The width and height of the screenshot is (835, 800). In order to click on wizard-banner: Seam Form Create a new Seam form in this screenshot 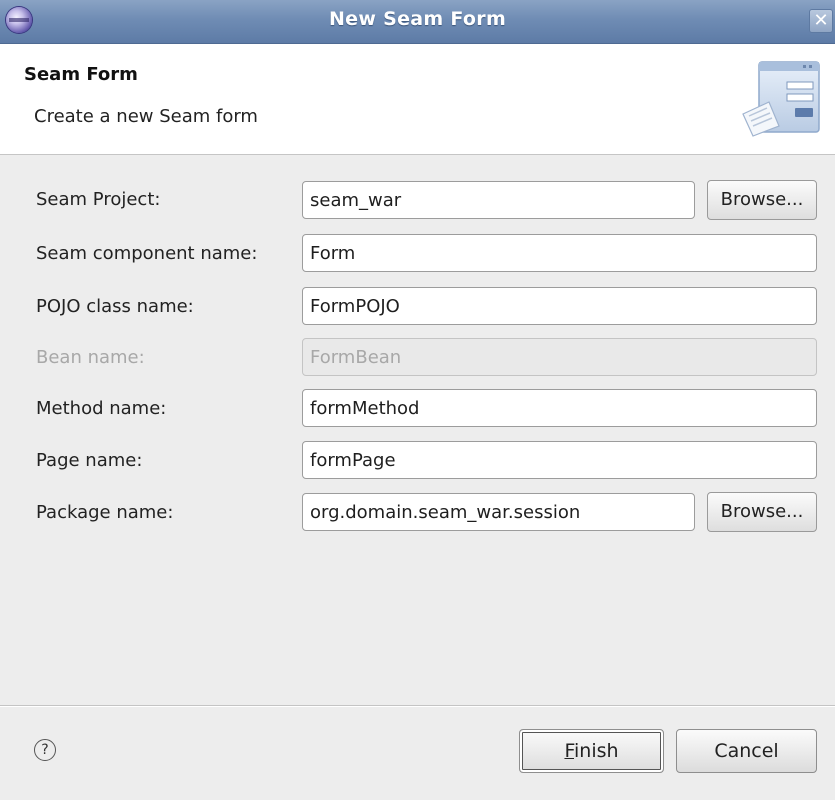, I will do `click(417, 99)`.